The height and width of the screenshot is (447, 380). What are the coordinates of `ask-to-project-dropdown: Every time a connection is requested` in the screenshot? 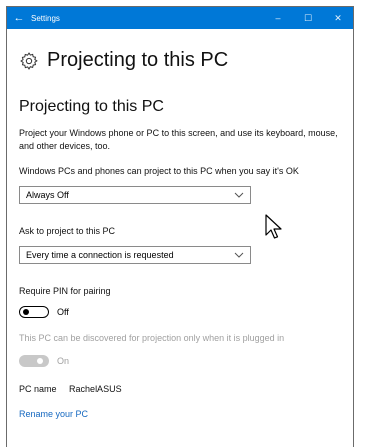 It's located at (135, 255).